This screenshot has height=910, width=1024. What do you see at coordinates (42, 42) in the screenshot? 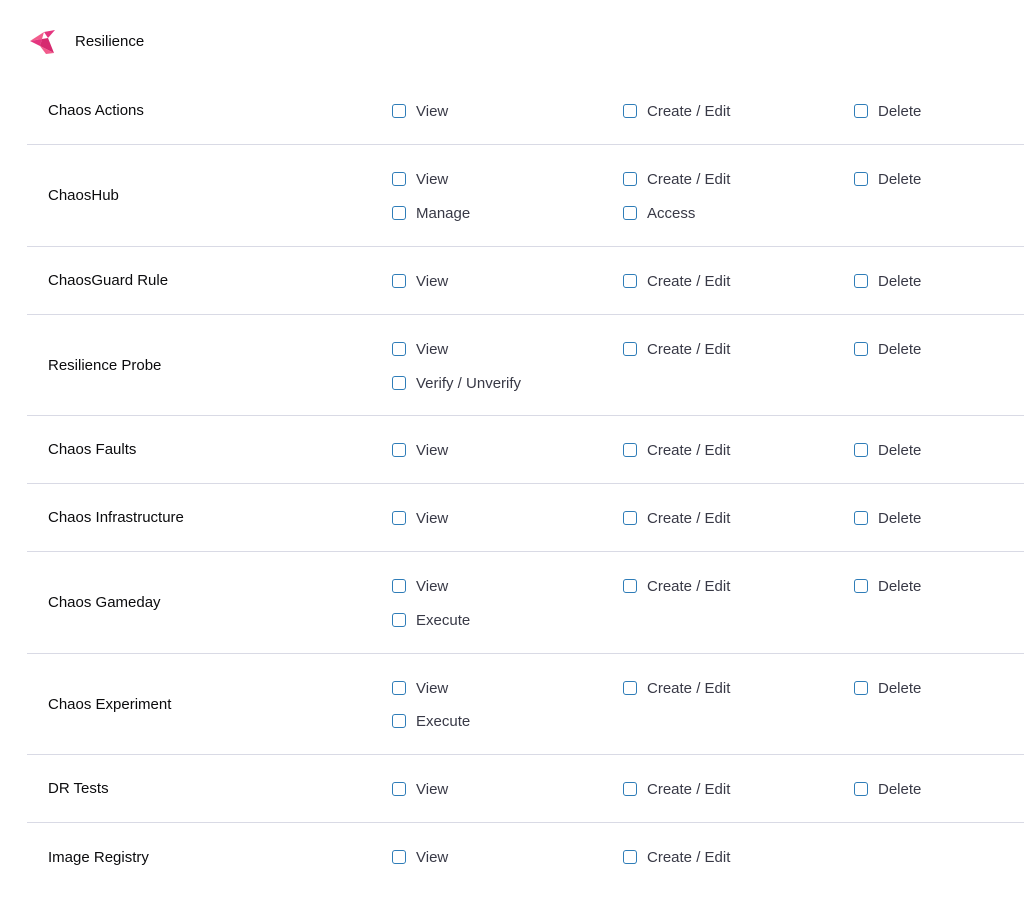
I see `resilience-logo-icon` at bounding box center [42, 42].